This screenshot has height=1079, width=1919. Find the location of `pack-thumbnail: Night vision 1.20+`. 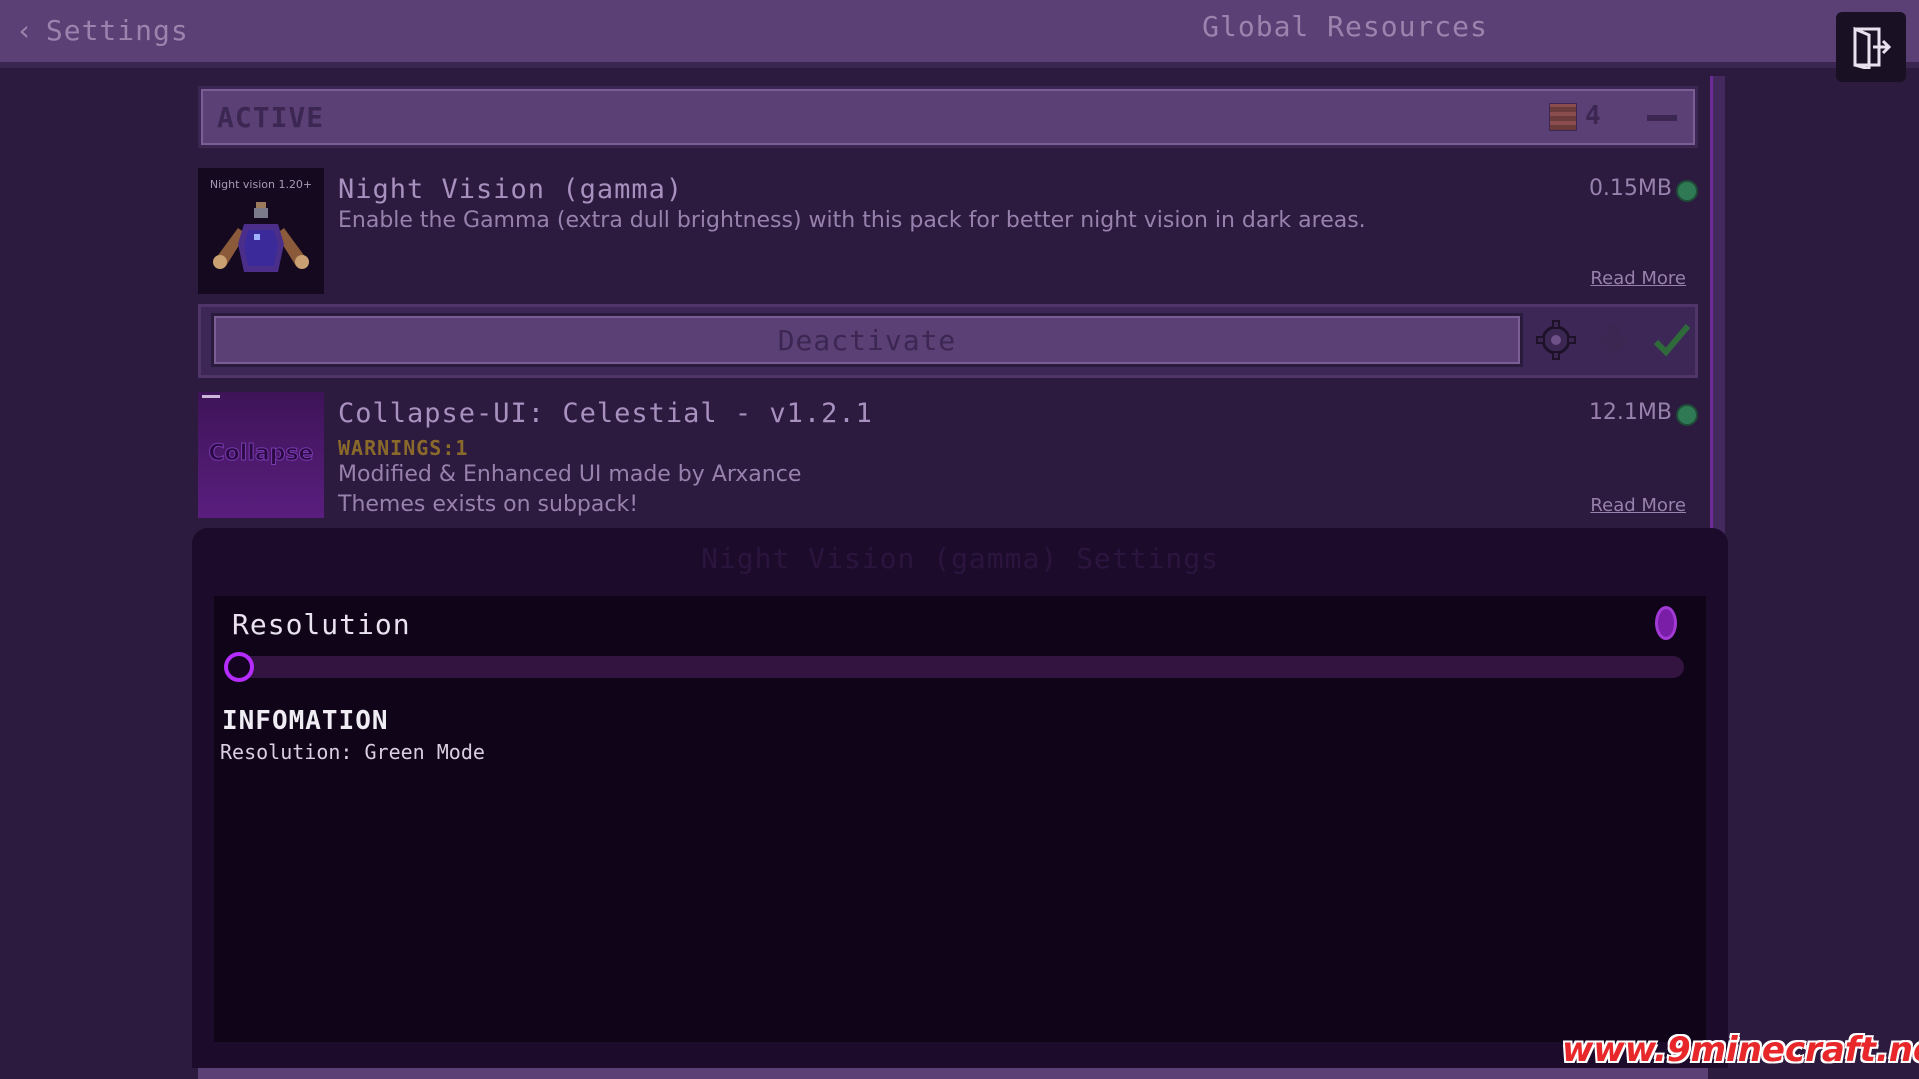

pack-thumbnail: Night vision 1.20+ is located at coordinates (261, 231).